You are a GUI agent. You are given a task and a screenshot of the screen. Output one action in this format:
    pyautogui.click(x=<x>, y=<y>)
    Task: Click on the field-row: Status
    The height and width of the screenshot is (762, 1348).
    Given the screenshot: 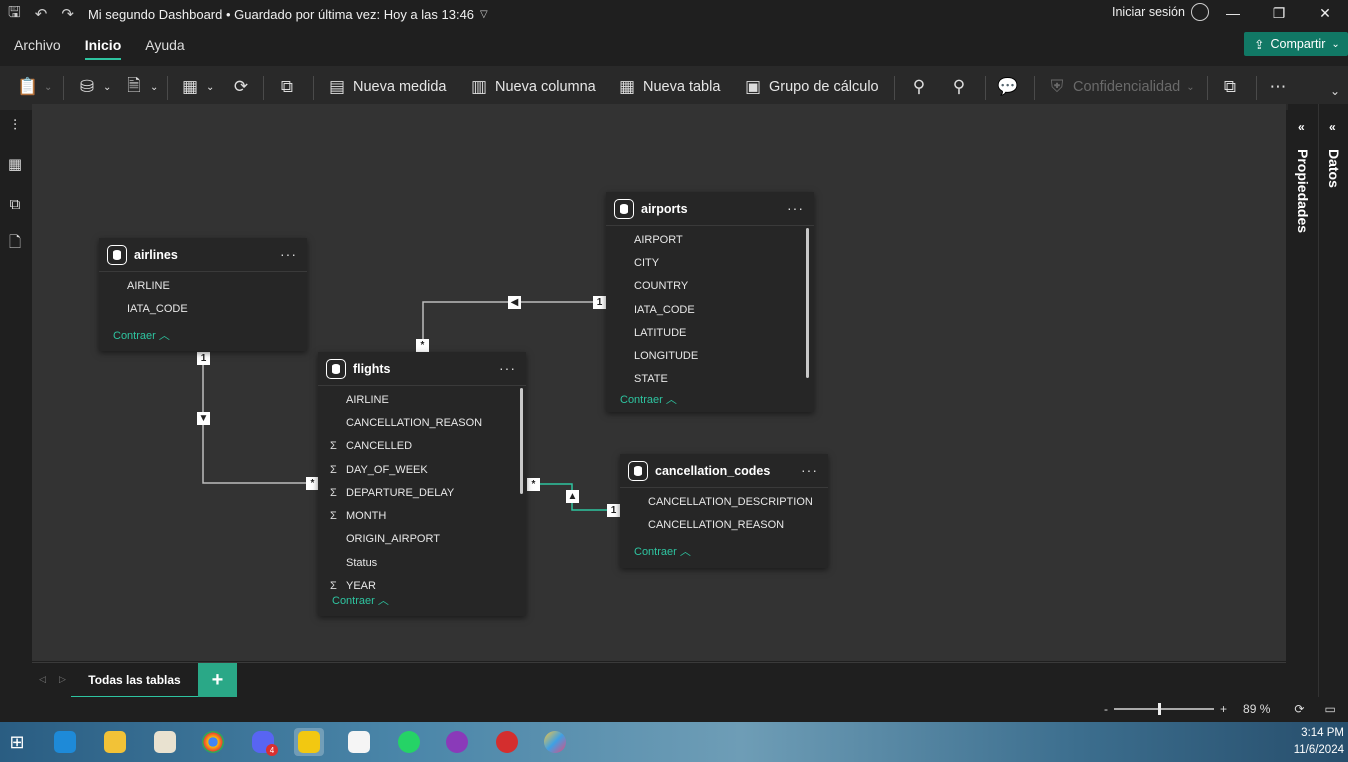 What is the action you would take?
    pyautogui.click(x=422, y=562)
    